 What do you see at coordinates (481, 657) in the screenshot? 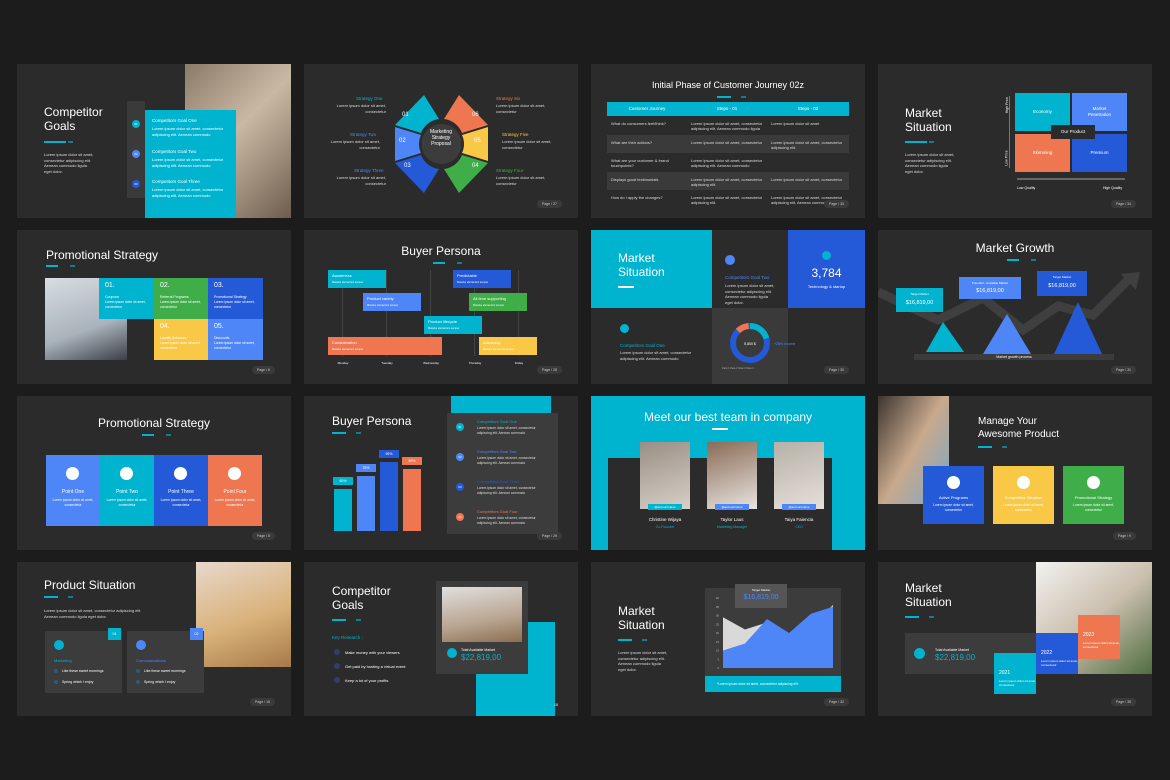
I see `card-value: $22,819,00` at bounding box center [481, 657].